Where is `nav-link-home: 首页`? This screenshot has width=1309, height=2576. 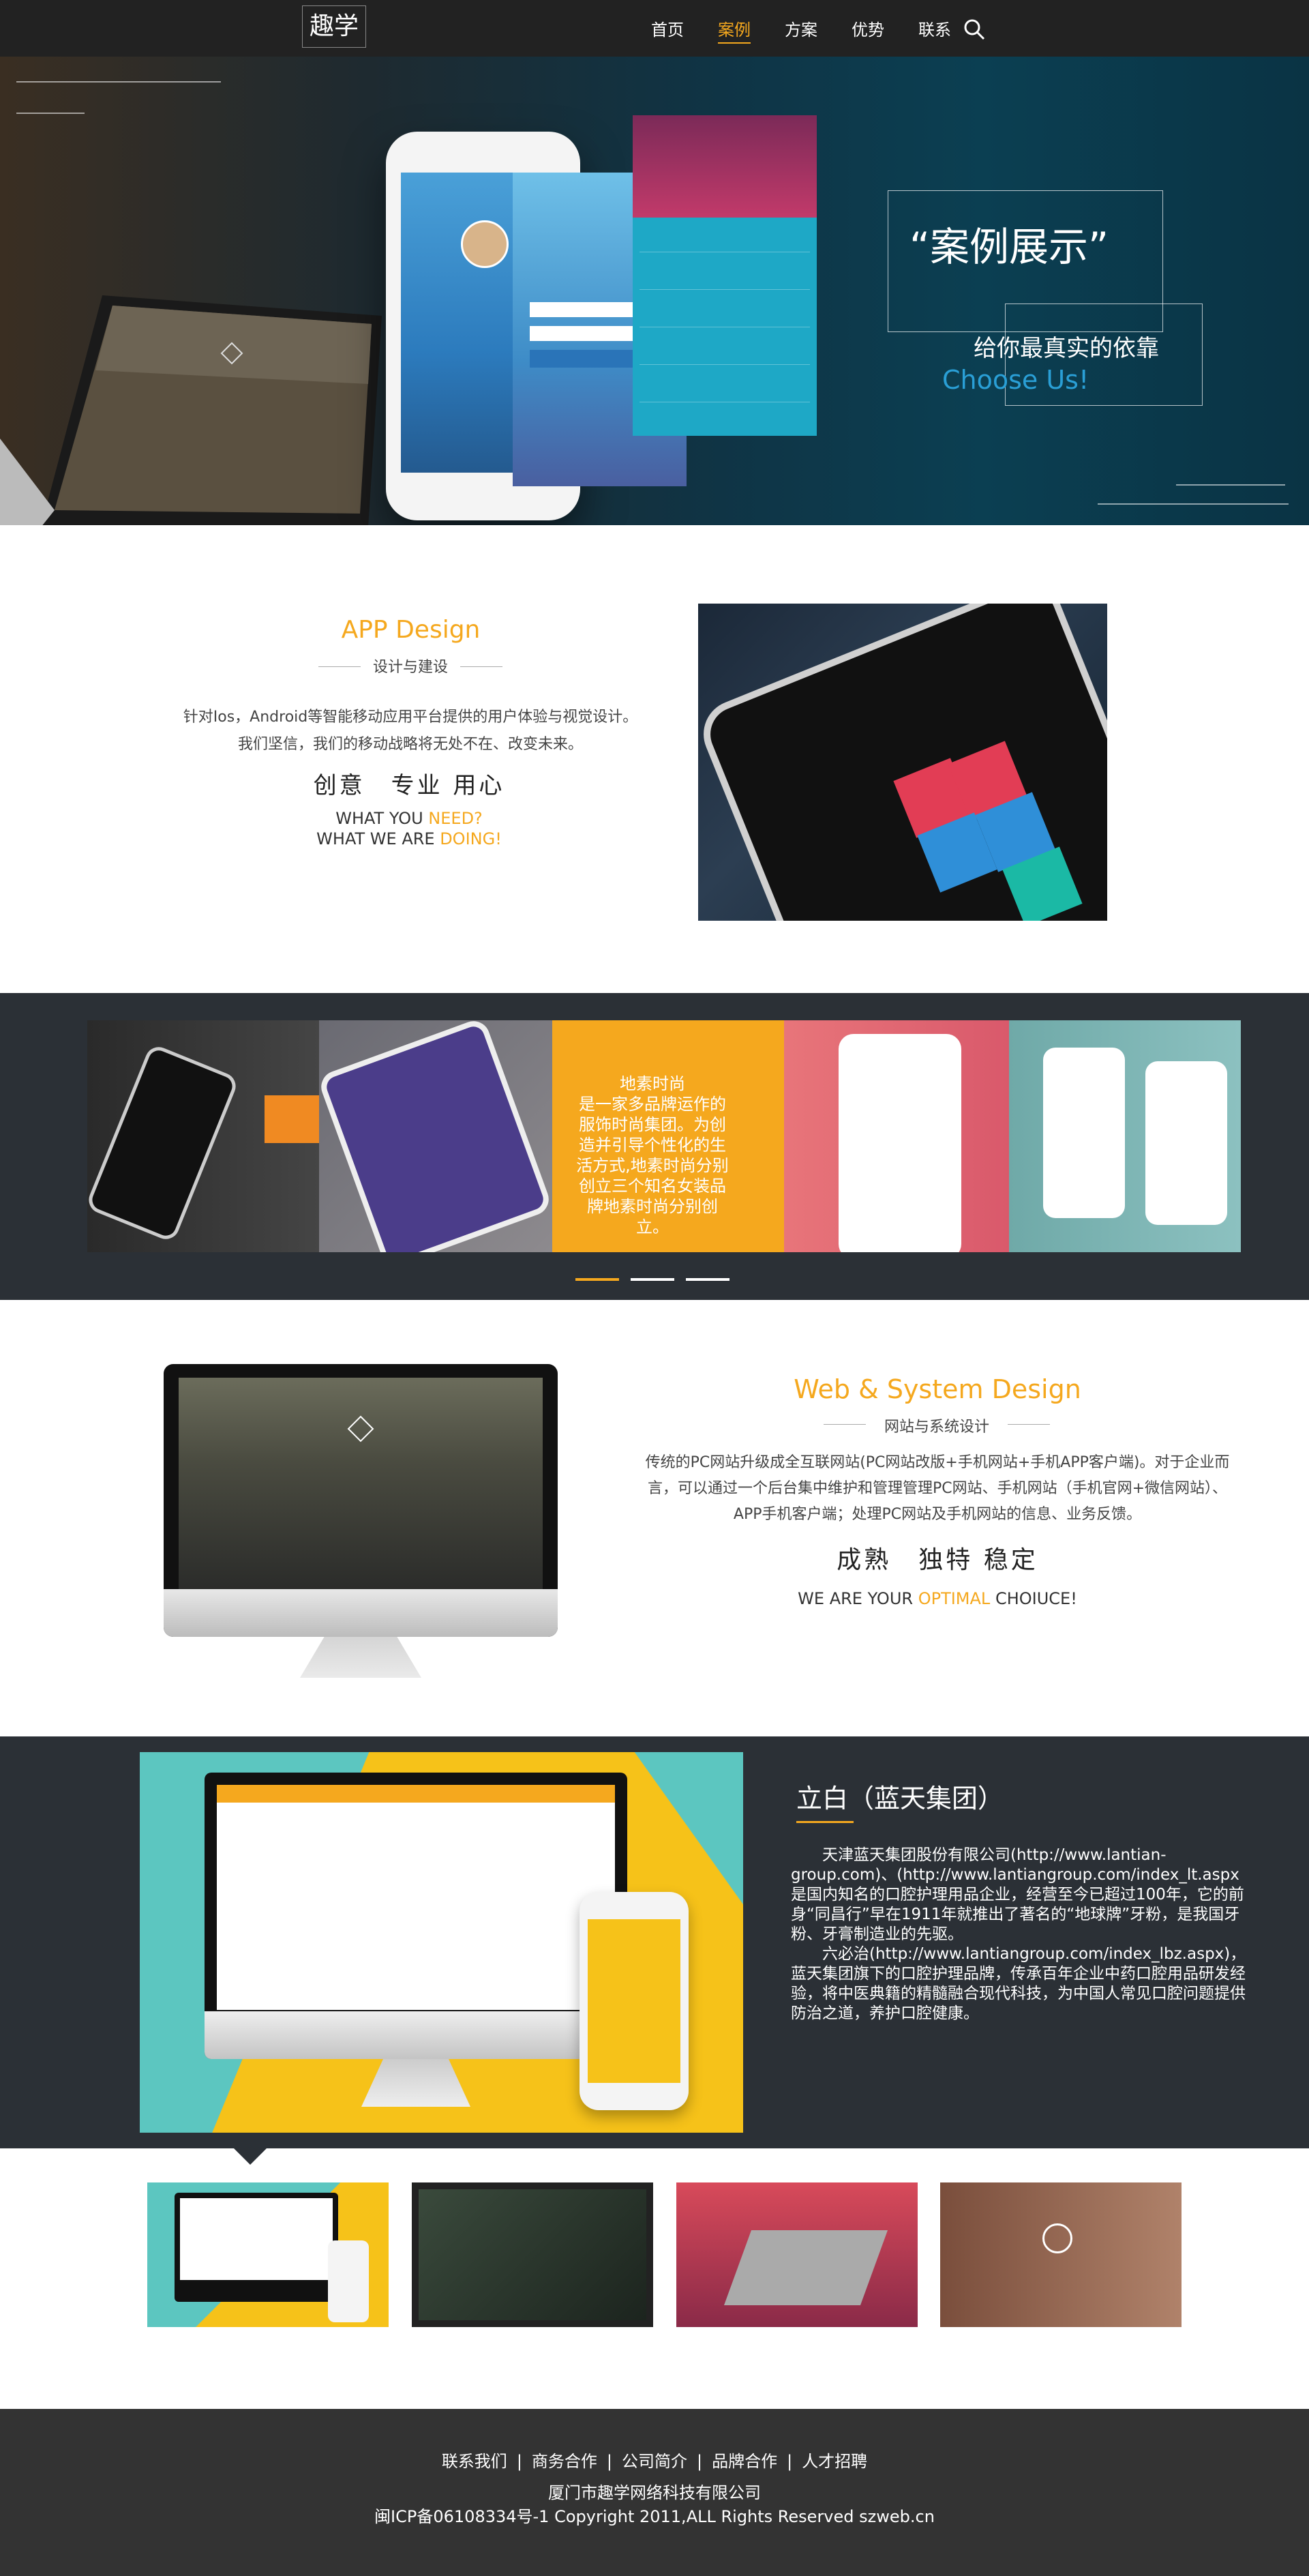 nav-link-home: 首页 is located at coordinates (667, 30).